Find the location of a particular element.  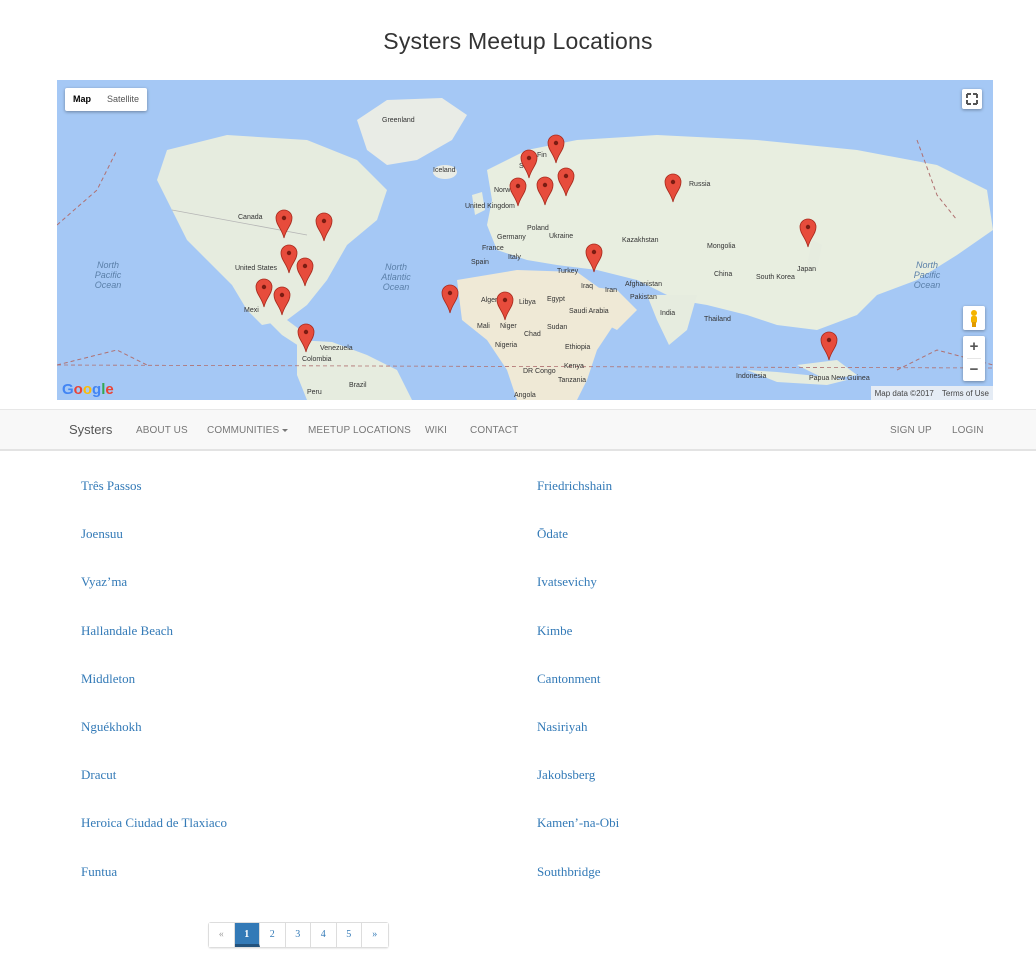

pegman-icon is located at coordinates (974, 318).